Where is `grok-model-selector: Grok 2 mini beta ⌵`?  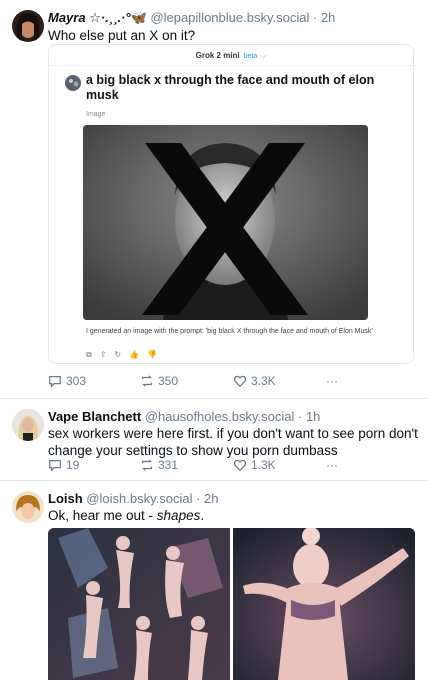 grok-model-selector: Grok 2 mini beta ⌵ is located at coordinates (231, 56).